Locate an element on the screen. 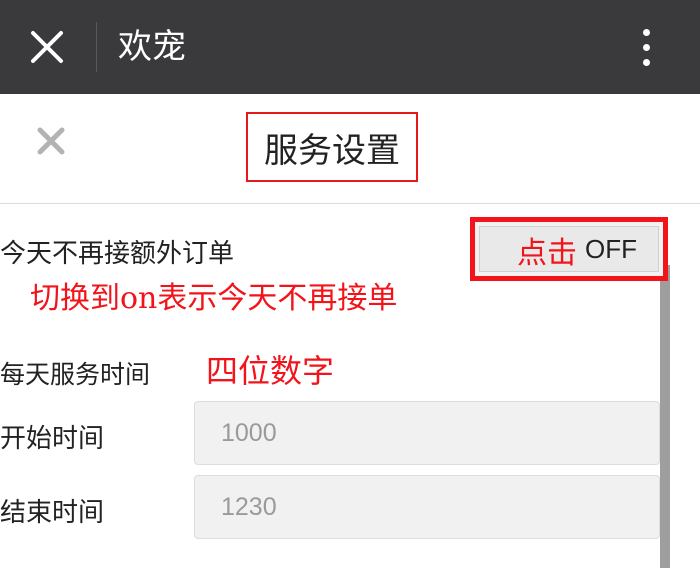 This screenshot has height=568, width=700. more-vertical-icon is located at coordinates (646, 32).